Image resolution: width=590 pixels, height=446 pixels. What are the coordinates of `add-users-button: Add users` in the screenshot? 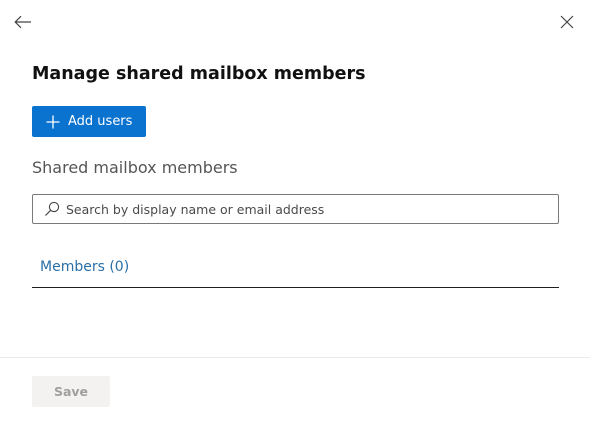 It's located at (89, 121).